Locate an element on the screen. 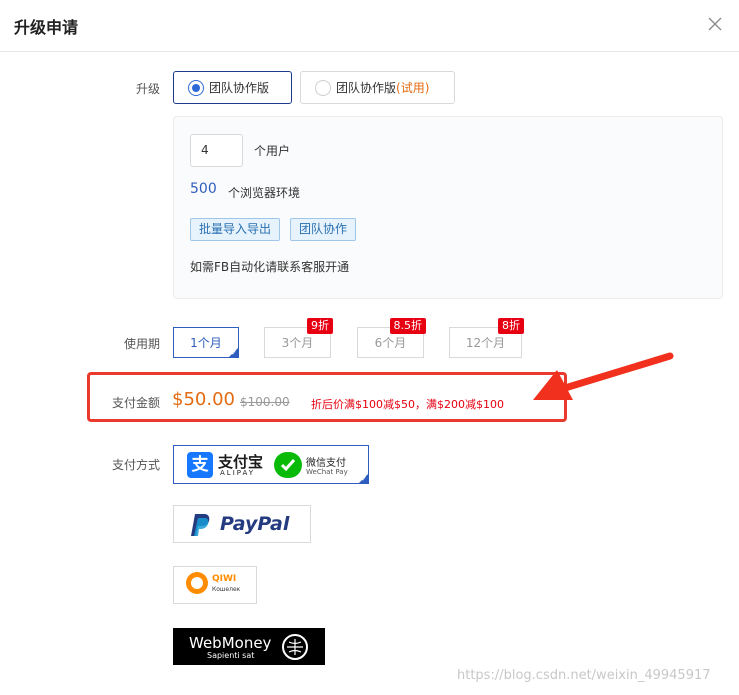 Image resolution: width=739 pixels, height=695 pixels. radio-unchecked-icon is located at coordinates (323, 87).